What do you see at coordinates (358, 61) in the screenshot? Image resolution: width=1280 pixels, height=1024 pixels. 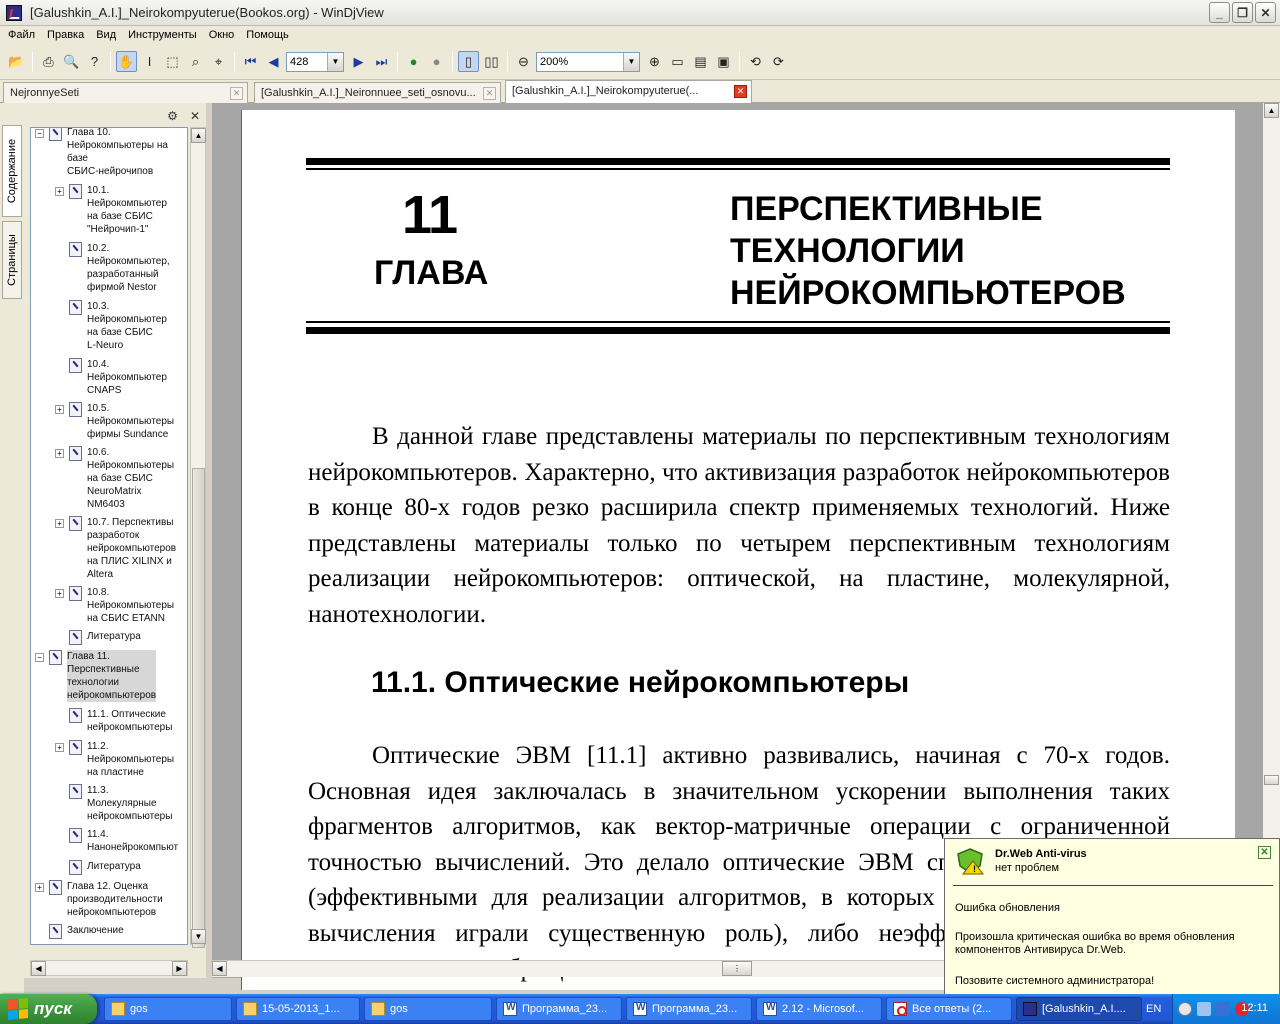 I see `next-page-icon: ▶` at bounding box center [358, 61].